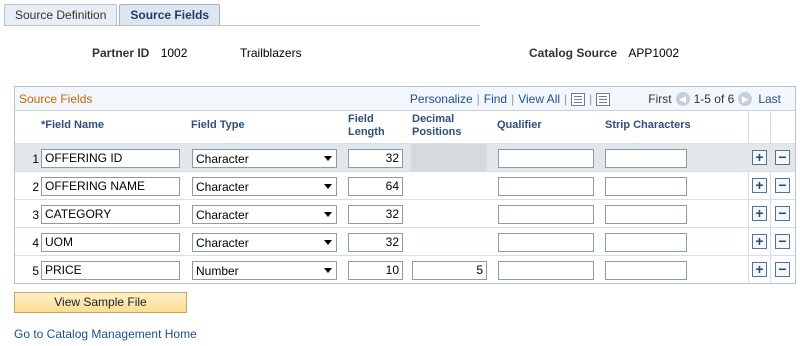 The width and height of the screenshot is (803, 346). What do you see at coordinates (769, 99) in the screenshot?
I see `last-link: Last` at bounding box center [769, 99].